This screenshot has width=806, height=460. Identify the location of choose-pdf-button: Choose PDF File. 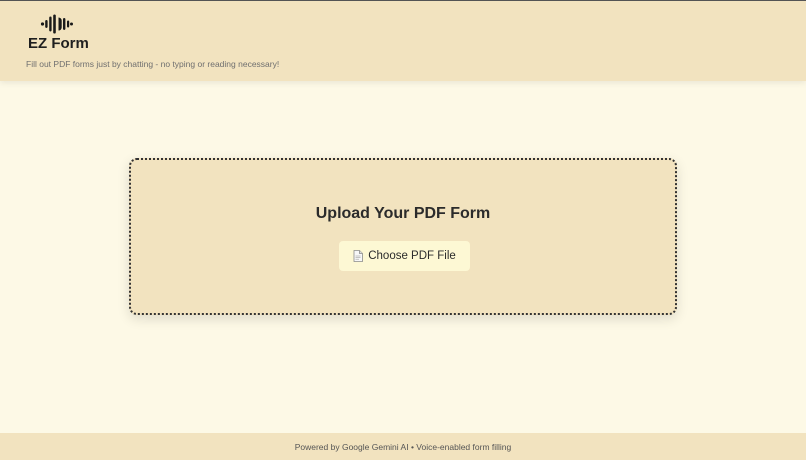
(404, 256).